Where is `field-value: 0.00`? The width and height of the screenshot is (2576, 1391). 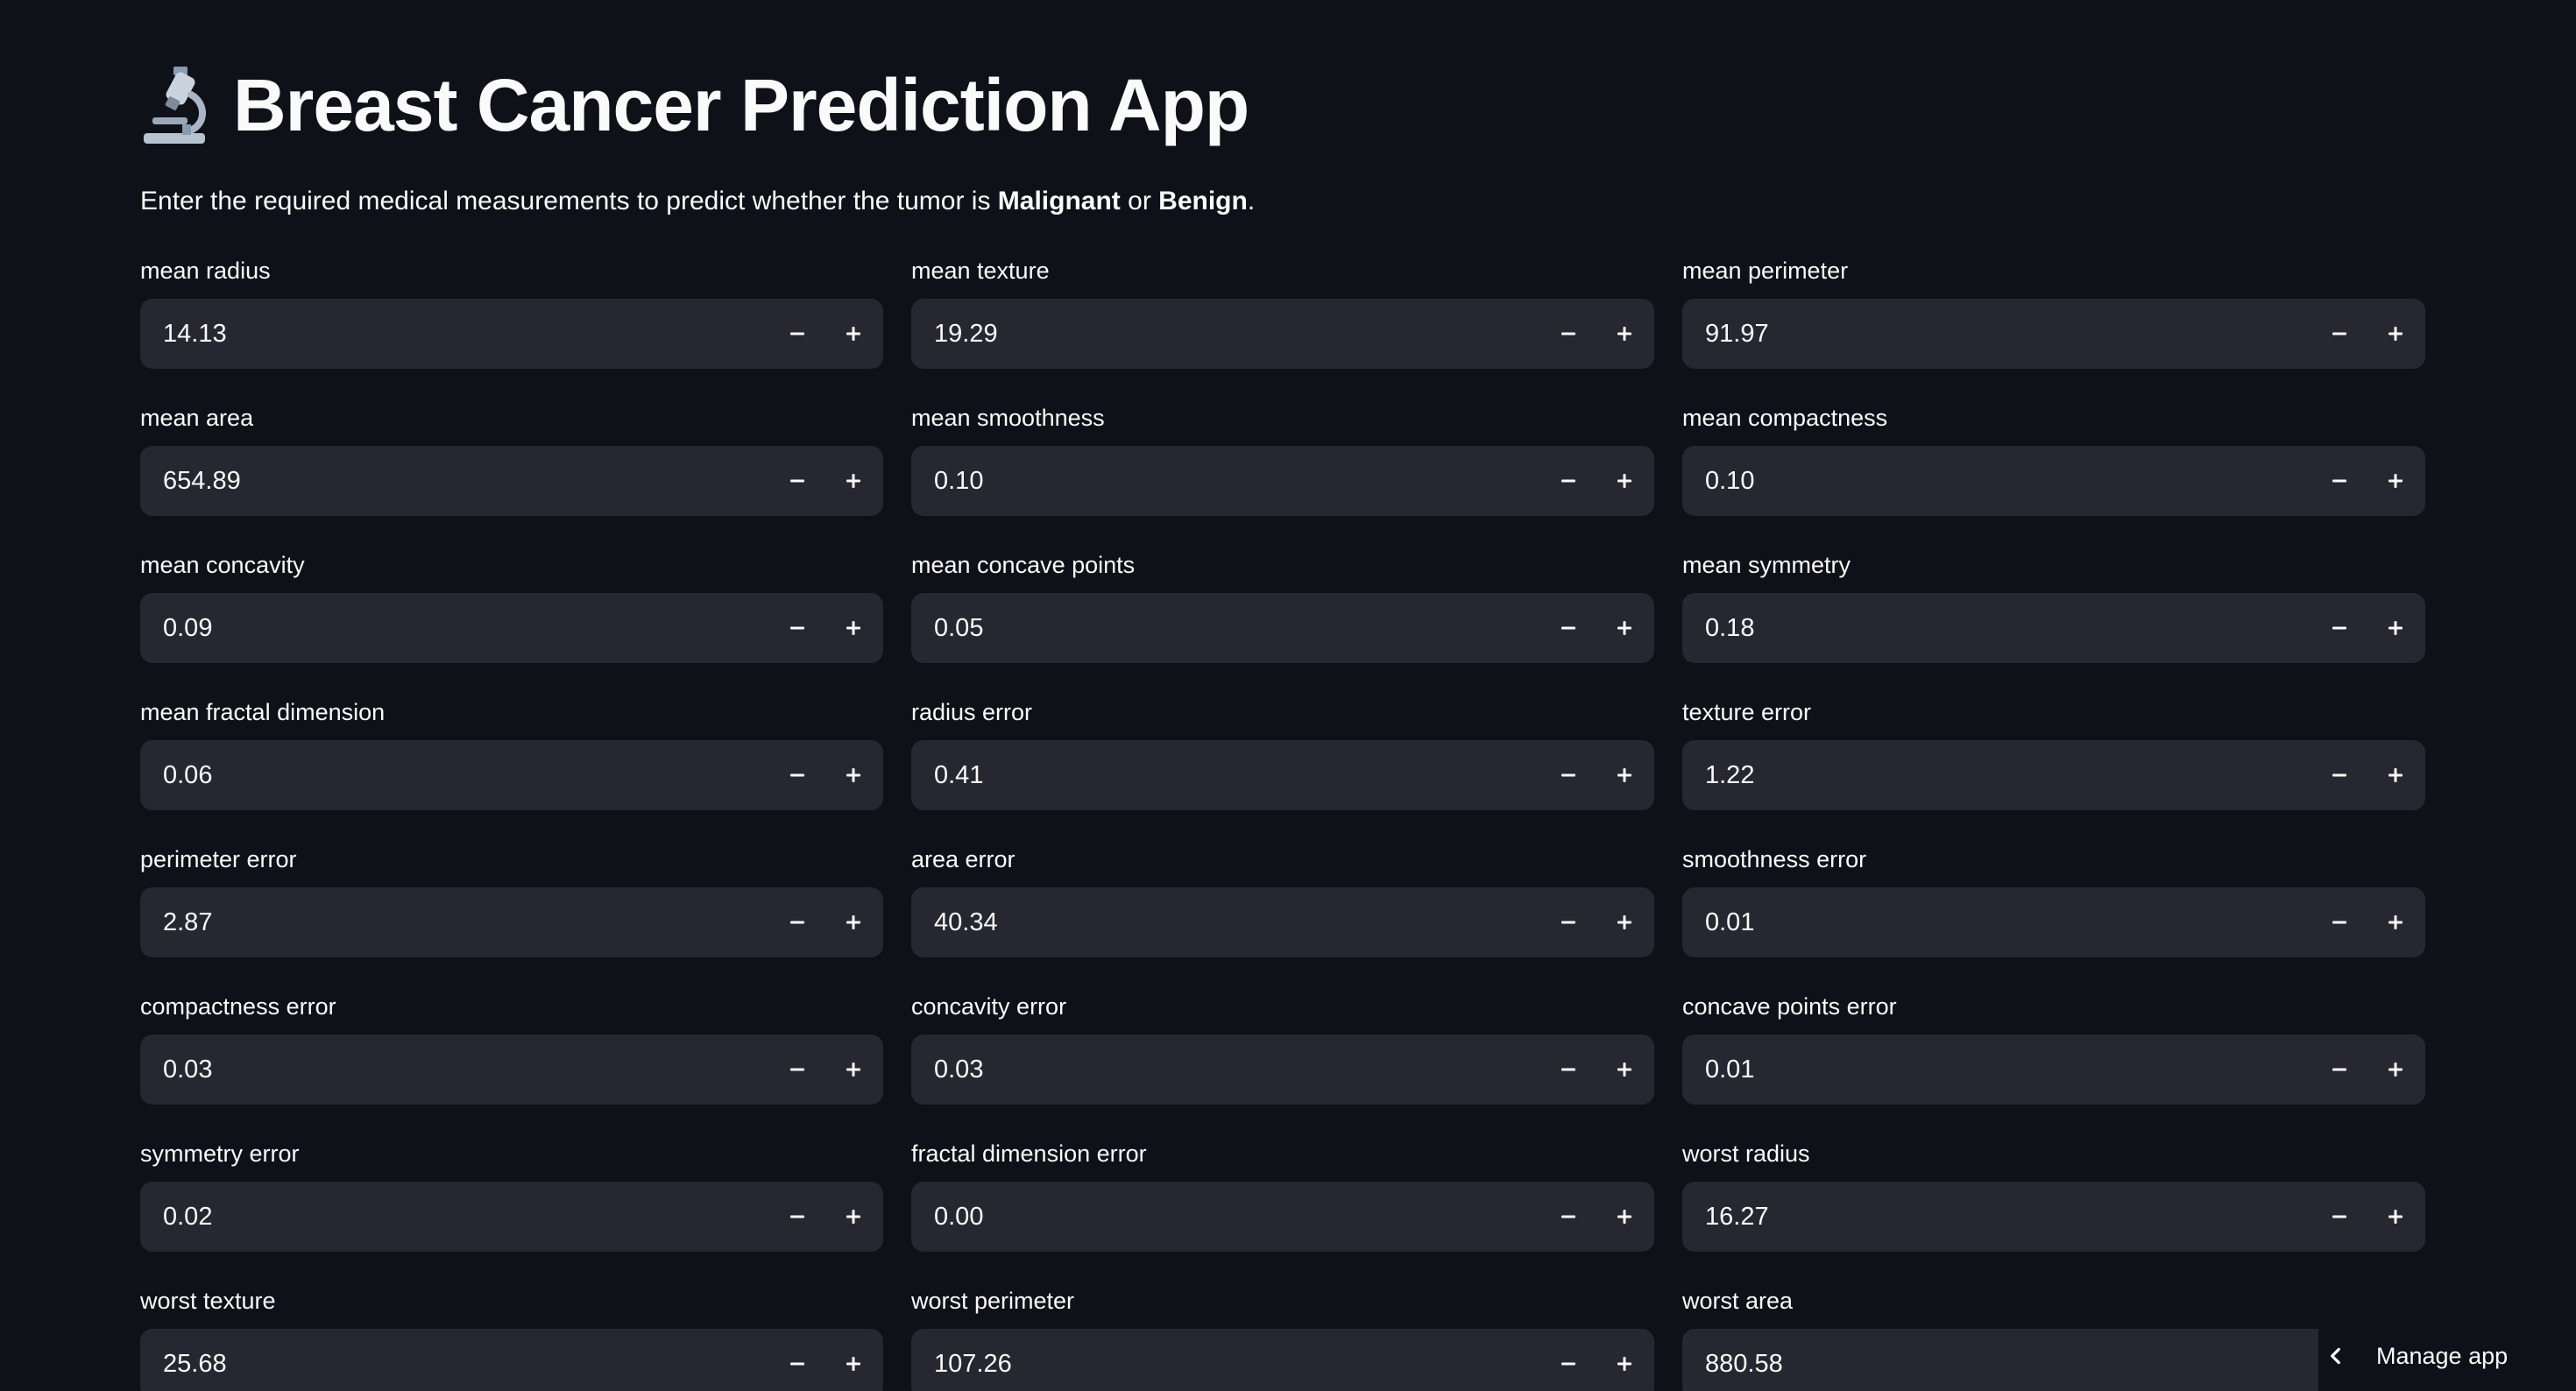
field-value: 0.00 is located at coordinates (1225, 1217).